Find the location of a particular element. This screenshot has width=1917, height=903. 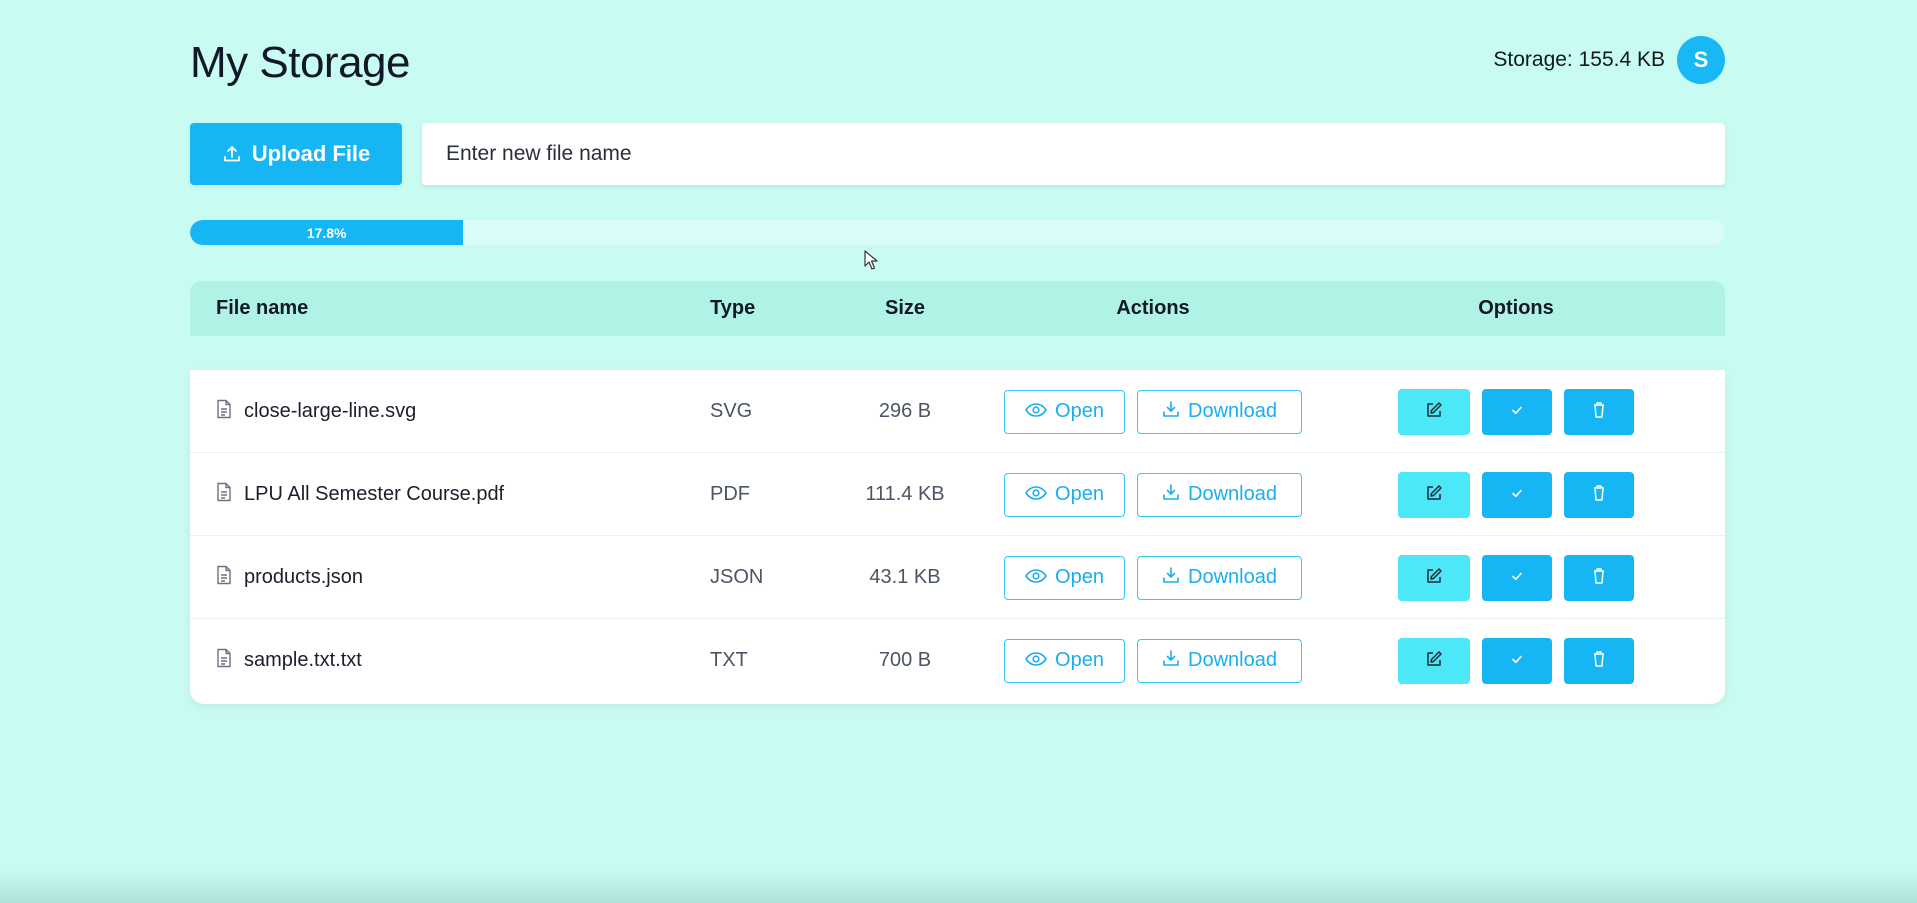

upload-progress-label: 17.8% is located at coordinates (326, 232).